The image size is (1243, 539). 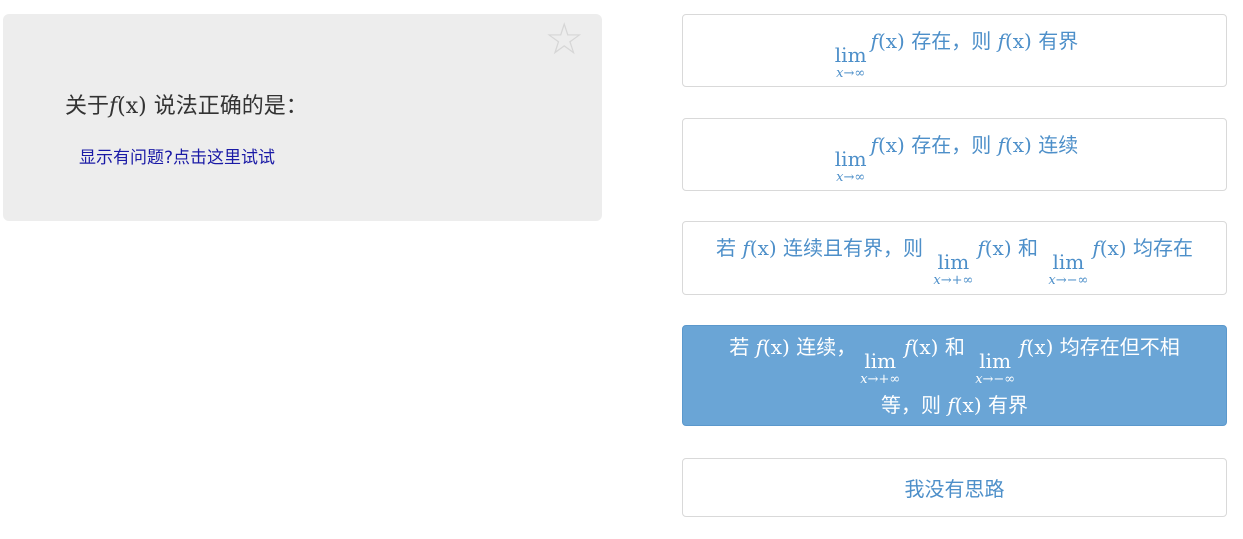 I want to click on answer-option-2: lim x→∞ f(x) 存在，则 f(x) 连续, so click(x=954, y=154).